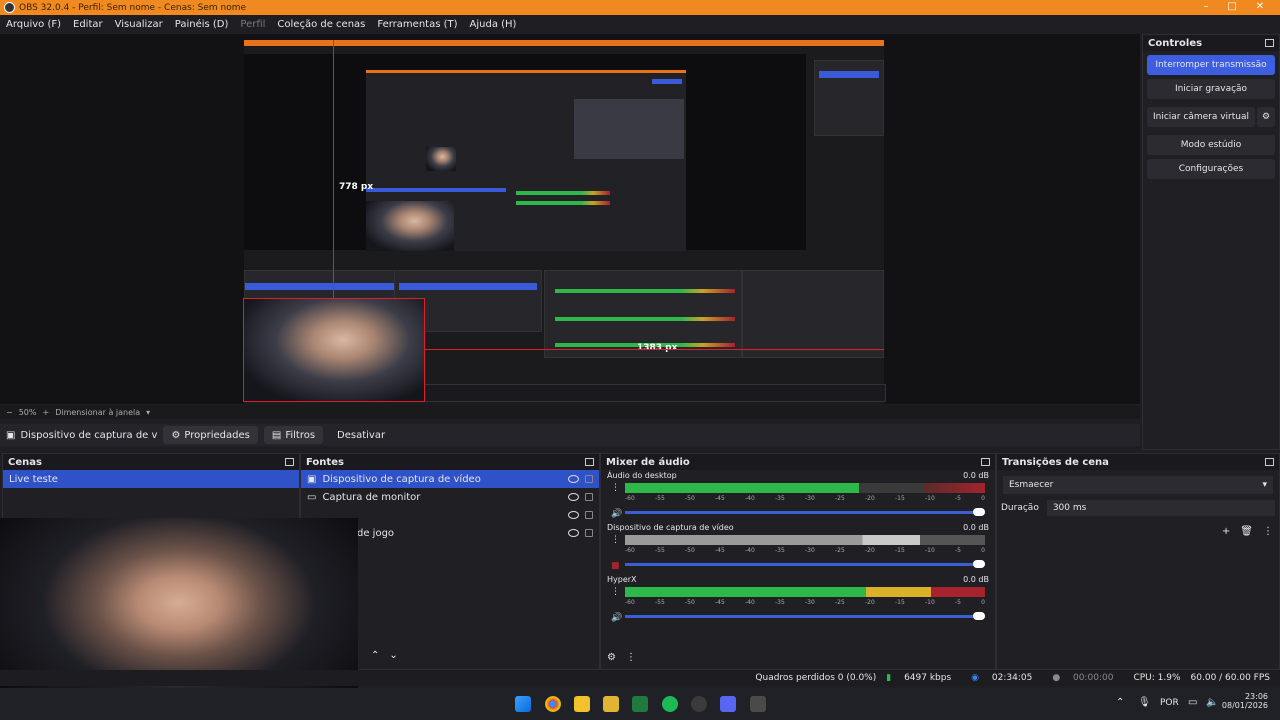 The height and width of the screenshot is (720, 1280). I want to click on settings-button: Configurações, so click(1211, 169).